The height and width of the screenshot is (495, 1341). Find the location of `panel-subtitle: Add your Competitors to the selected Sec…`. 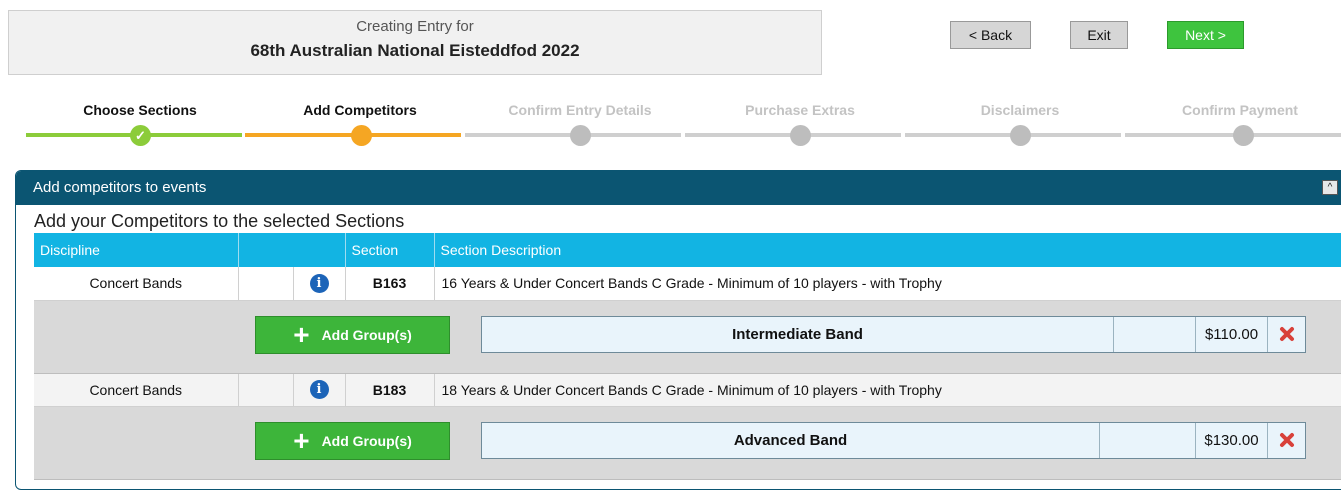

panel-subtitle: Add your Competitors to the selected Sec… is located at coordinates (219, 221).